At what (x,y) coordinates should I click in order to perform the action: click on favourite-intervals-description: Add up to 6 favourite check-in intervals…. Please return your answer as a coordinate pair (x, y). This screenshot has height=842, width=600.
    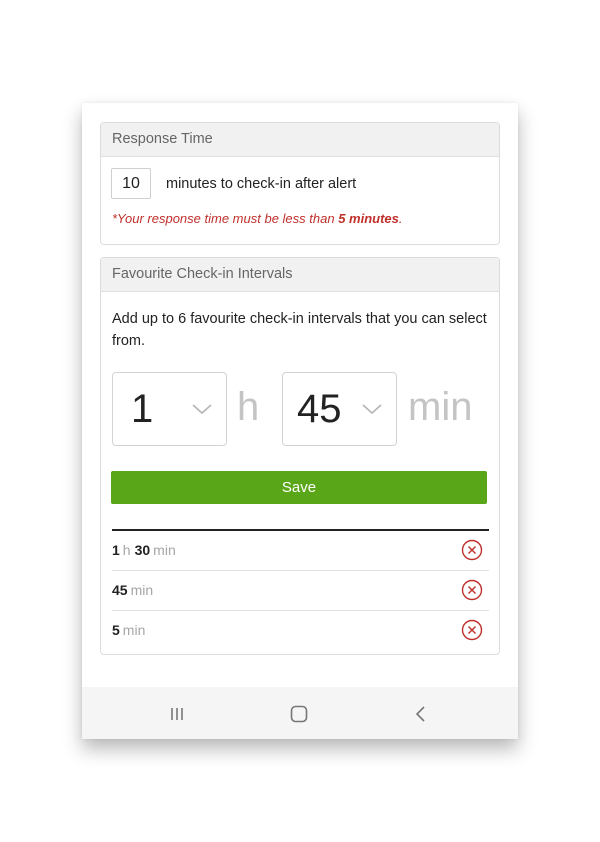
    Looking at the image, I should click on (299, 330).